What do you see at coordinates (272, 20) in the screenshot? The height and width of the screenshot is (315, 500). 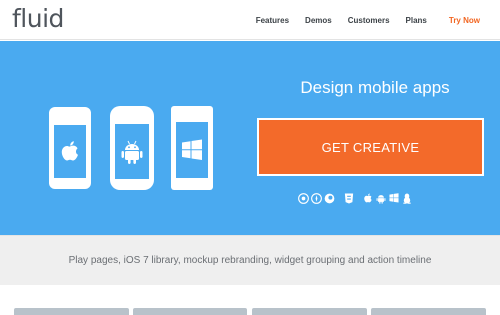 I see `nav-features: Features` at bounding box center [272, 20].